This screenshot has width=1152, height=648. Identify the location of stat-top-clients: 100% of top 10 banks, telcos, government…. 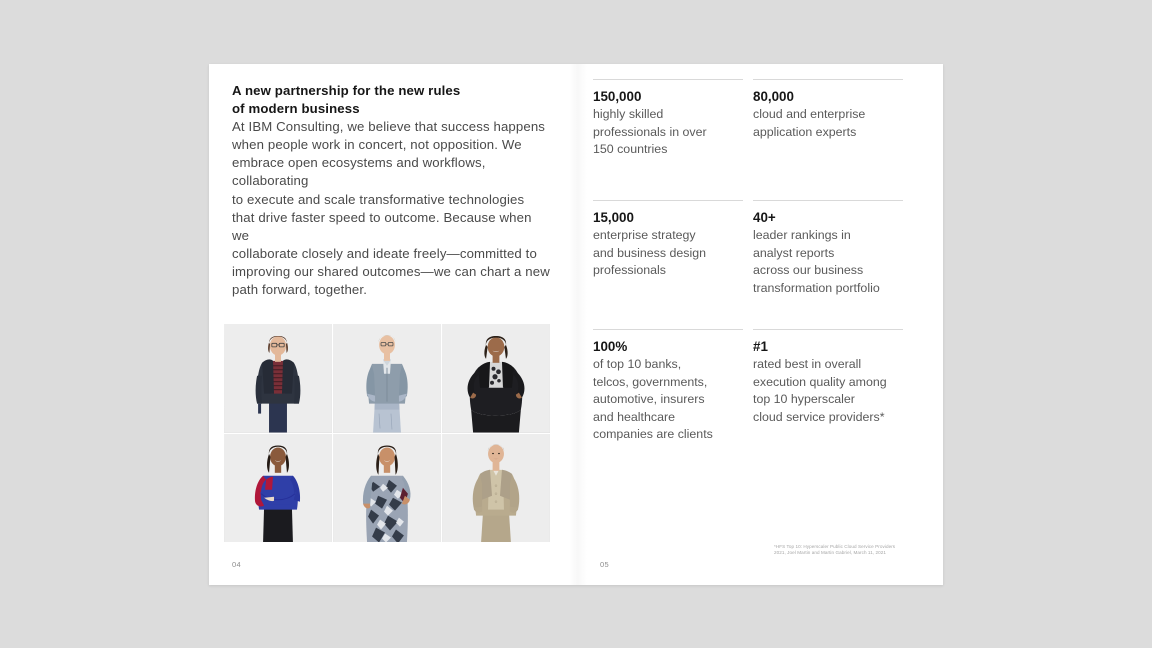
(668, 386).